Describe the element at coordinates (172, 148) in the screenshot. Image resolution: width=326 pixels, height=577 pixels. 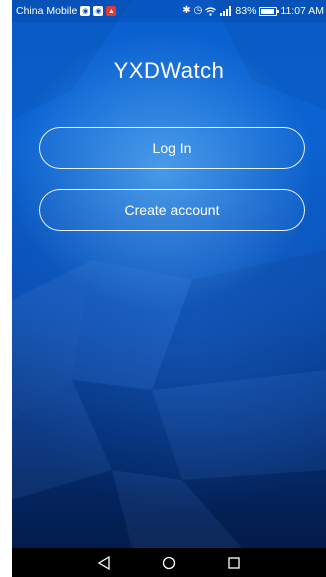
I see `login-button: Log In` at that location.